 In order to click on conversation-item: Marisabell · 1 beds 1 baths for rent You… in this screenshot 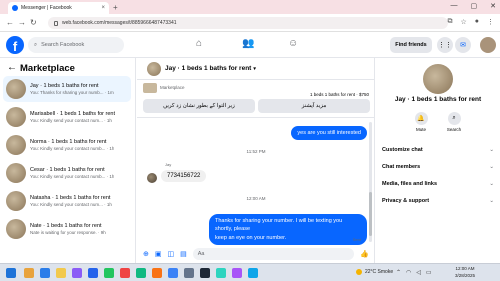, I will do `click(67, 117)`.